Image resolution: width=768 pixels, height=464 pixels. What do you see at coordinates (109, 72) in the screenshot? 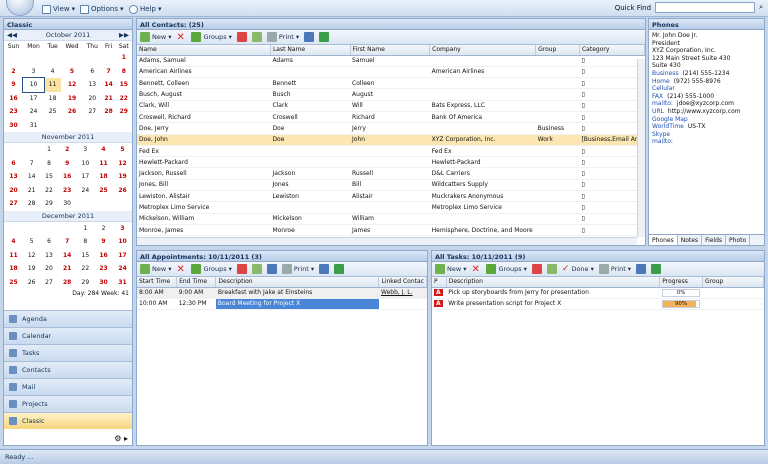
I see `calendar-day: 7` at bounding box center [109, 72].